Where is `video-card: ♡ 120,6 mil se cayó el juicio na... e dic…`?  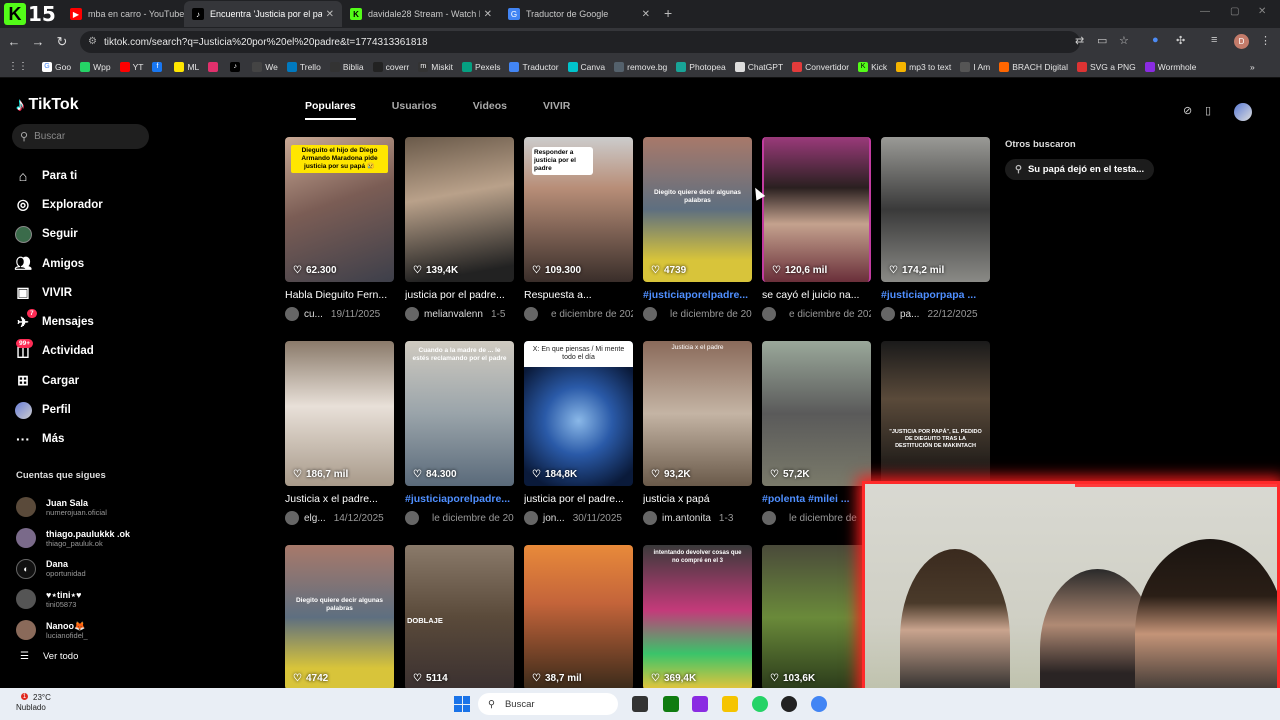 video-card: ♡ 120,6 mil se cayó el juicio na... e dic… is located at coordinates (816, 229).